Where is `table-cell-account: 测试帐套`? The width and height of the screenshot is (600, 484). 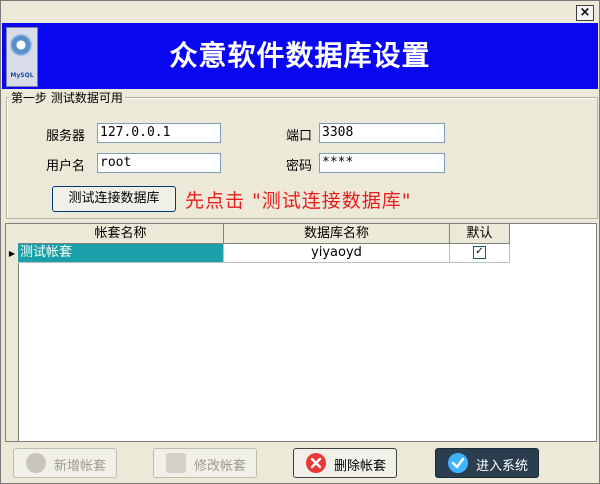 table-cell-account: 测试帐套 is located at coordinates (121, 253).